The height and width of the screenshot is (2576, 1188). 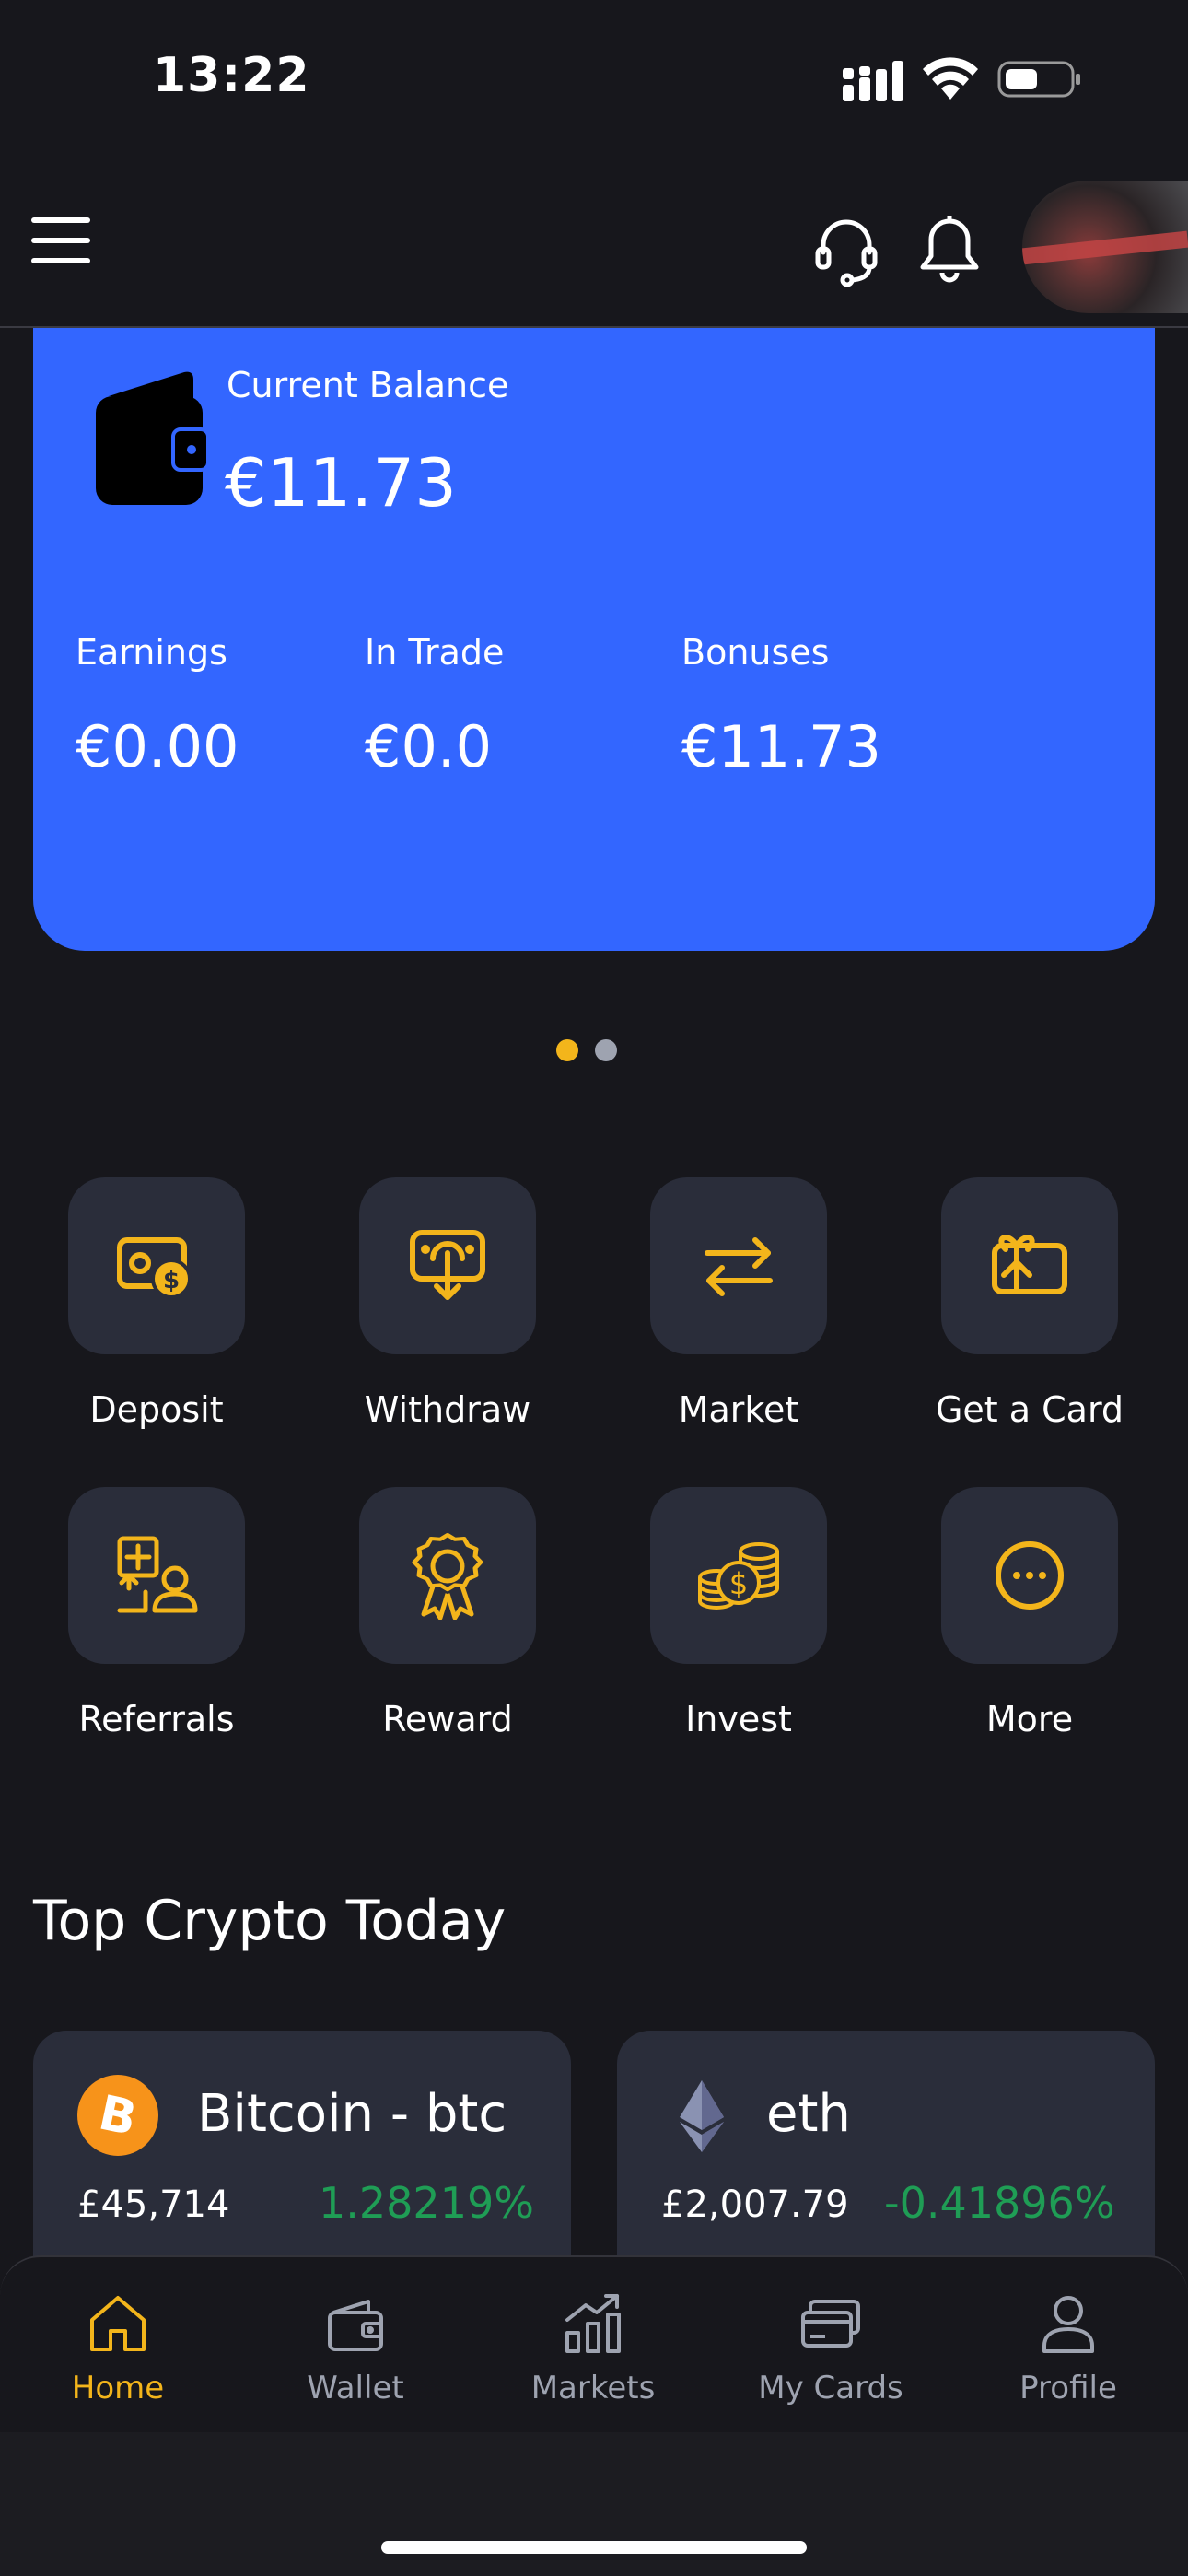 What do you see at coordinates (157, 746) in the screenshot?
I see `stat-value: €0.00` at bounding box center [157, 746].